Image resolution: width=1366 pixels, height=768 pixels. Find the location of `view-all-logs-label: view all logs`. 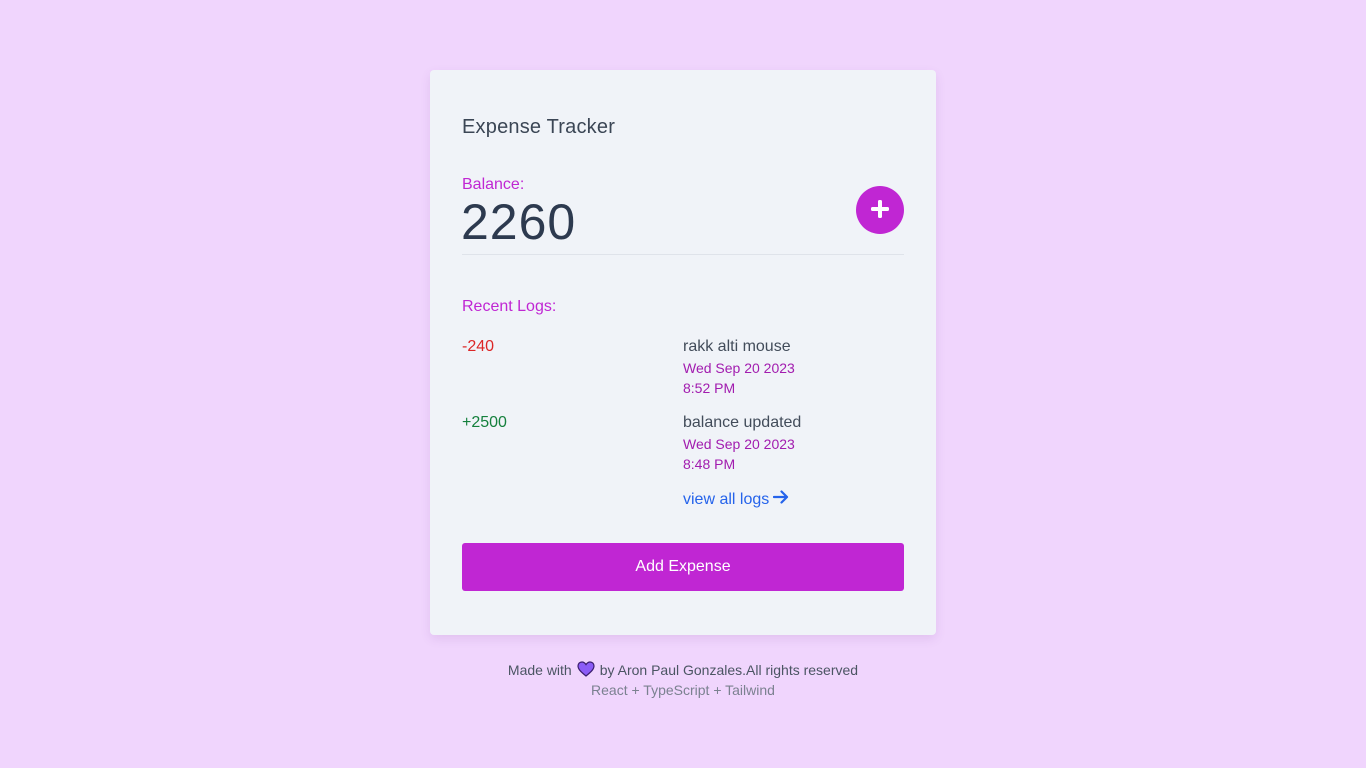

view-all-logs-label: view all logs is located at coordinates (726, 499).